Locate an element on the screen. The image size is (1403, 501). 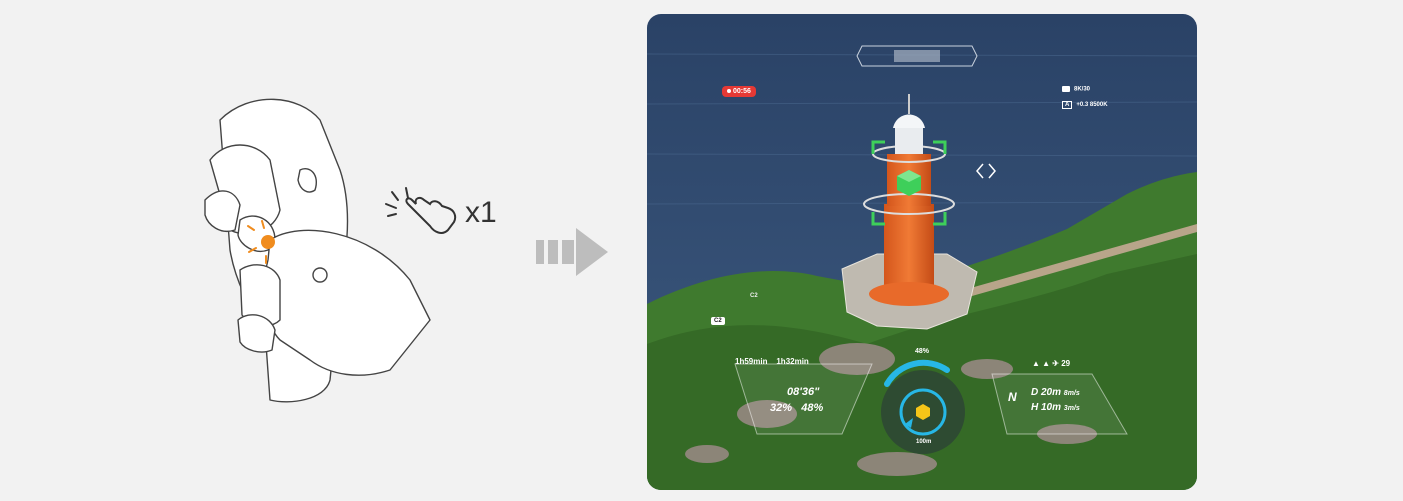
signal-status: ▲ ▲ ✈ 29 is located at coordinates (1051, 363).